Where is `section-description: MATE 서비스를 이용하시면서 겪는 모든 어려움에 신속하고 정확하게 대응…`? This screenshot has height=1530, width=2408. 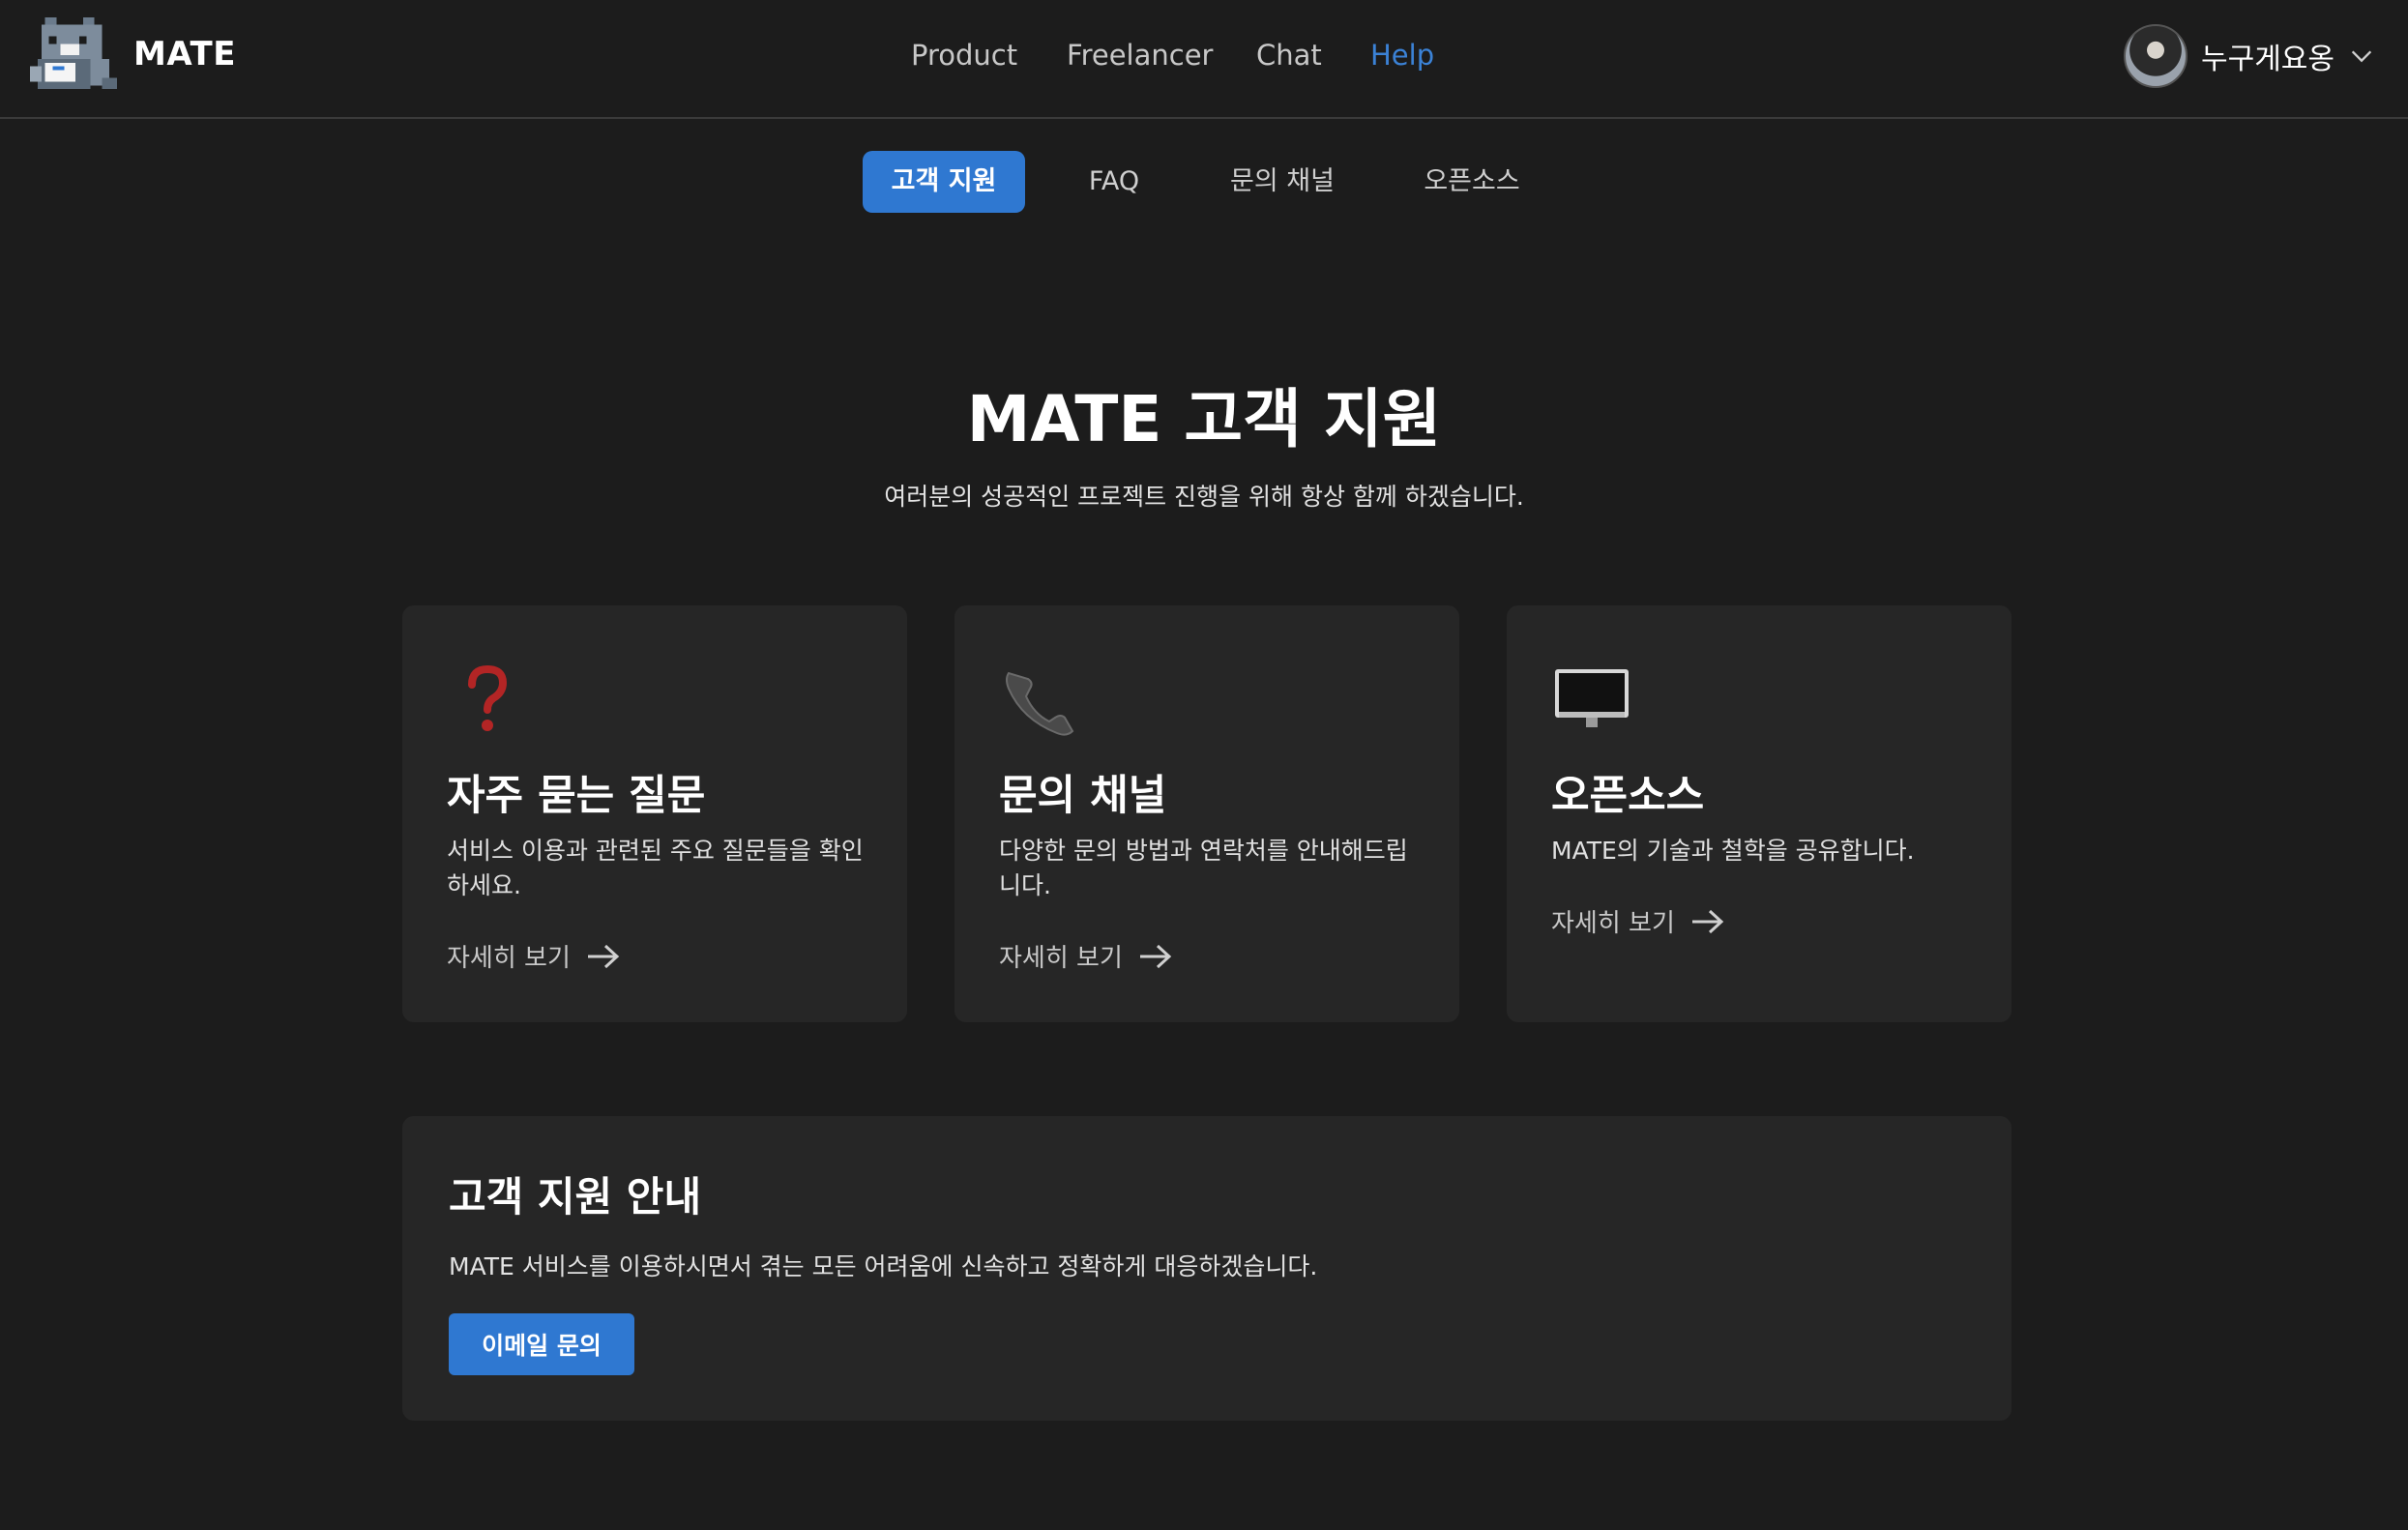 section-description: MATE 서비스를 이용하시면서 겪는 모든 어려움에 신속하고 정확하게 대응… is located at coordinates (883, 1266).